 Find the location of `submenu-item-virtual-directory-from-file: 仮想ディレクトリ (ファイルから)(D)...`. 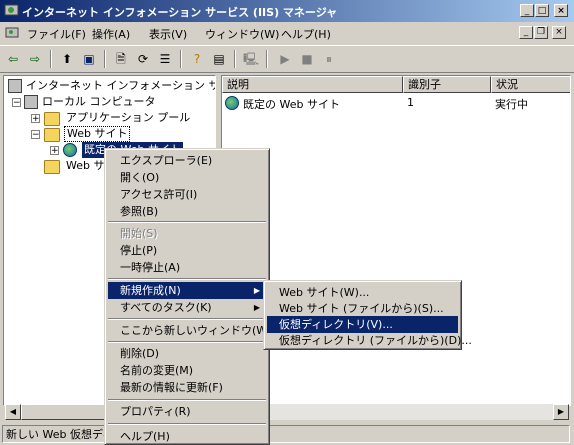

submenu-item-virtual-directory-from-file: 仮想ディレクトリ (ファイルから)(D)... is located at coordinates (369, 340).